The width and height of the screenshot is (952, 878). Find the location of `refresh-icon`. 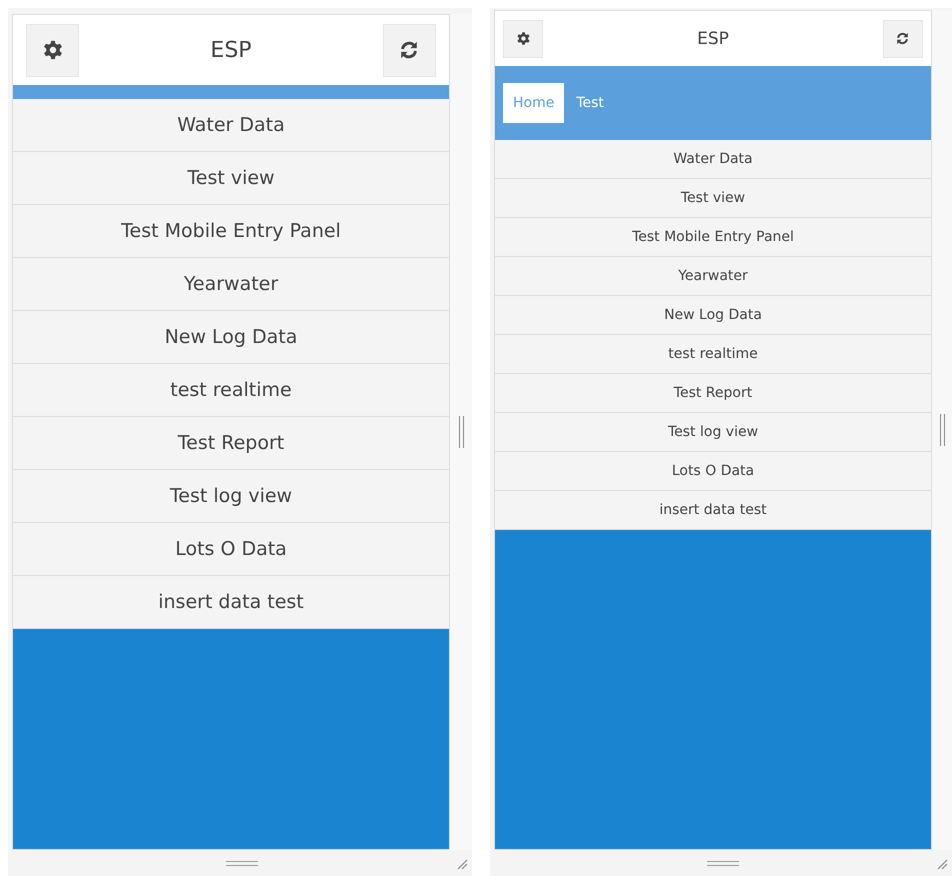

refresh-icon is located at coordinates (902, 38).